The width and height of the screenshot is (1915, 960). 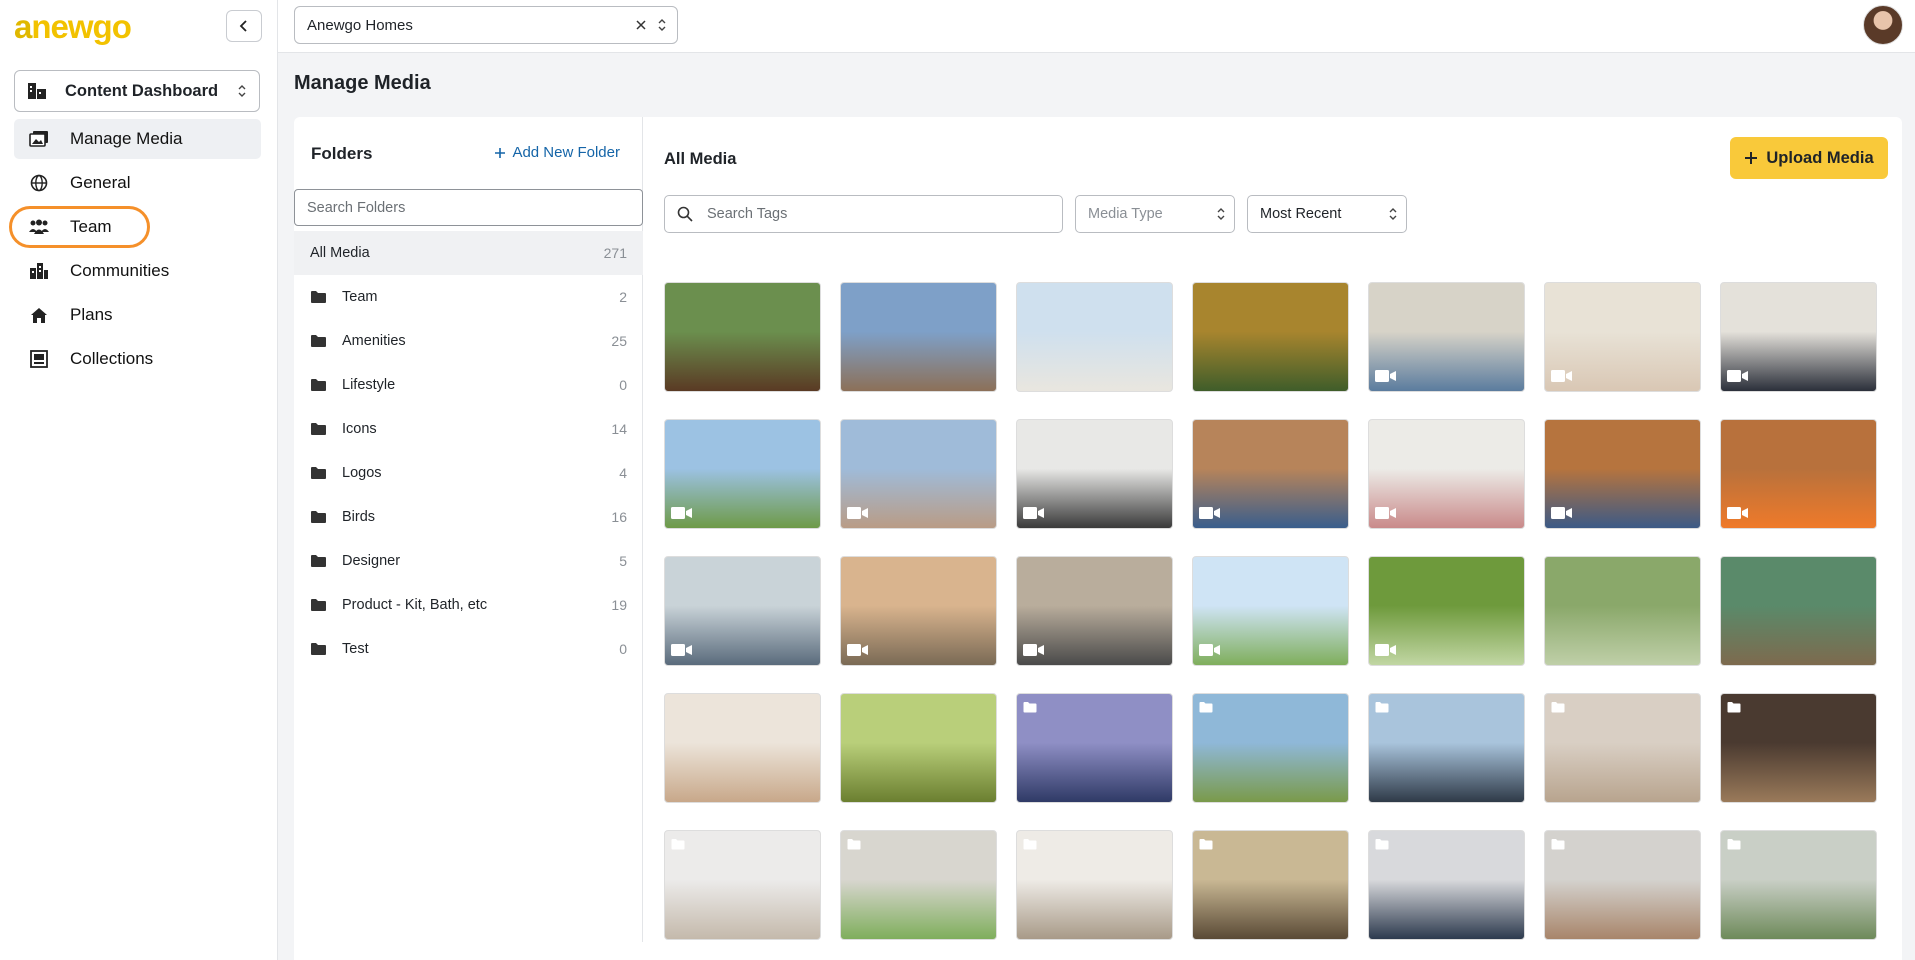 I want to click on media-thumbnail-family-framing, so click(x=1622, y=474).